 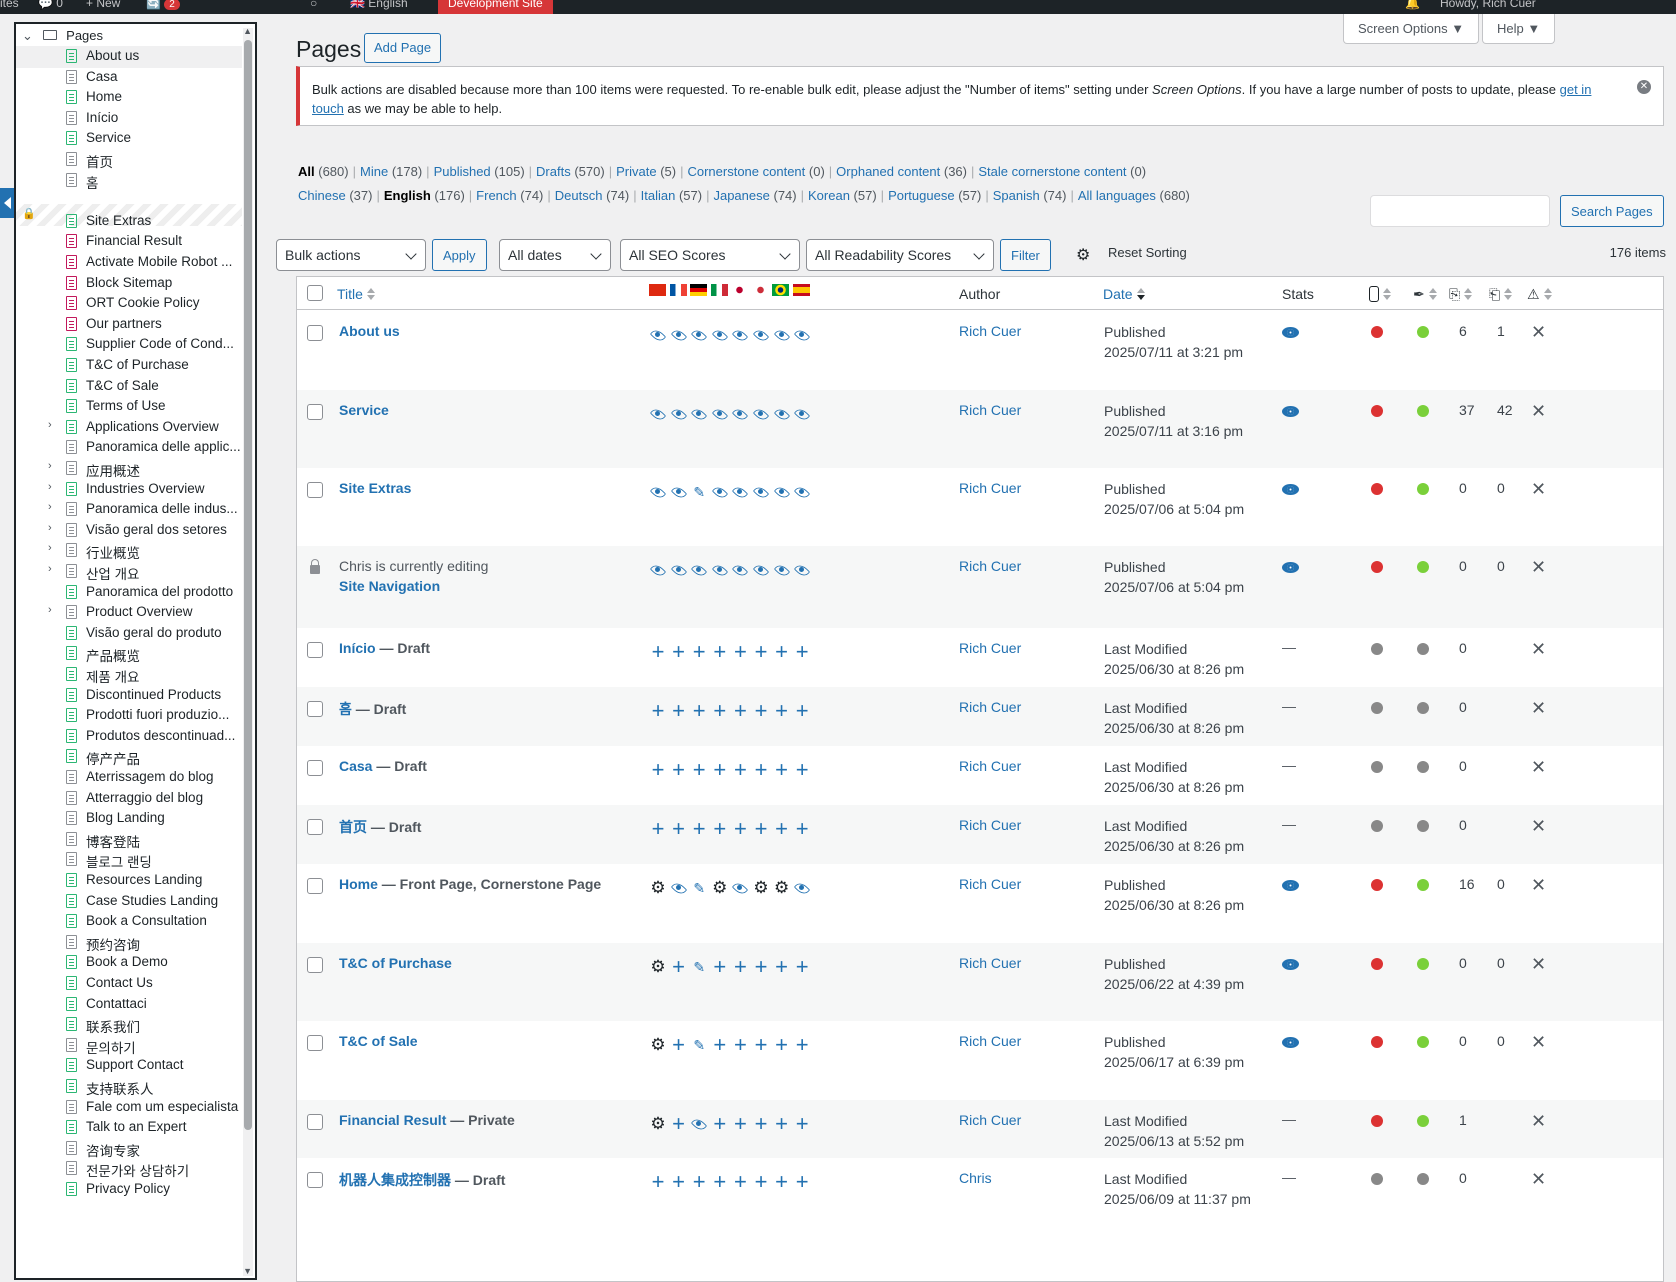 I want to click on screen-options-button: Screen Options ▼, so click(x=1411, y=29).